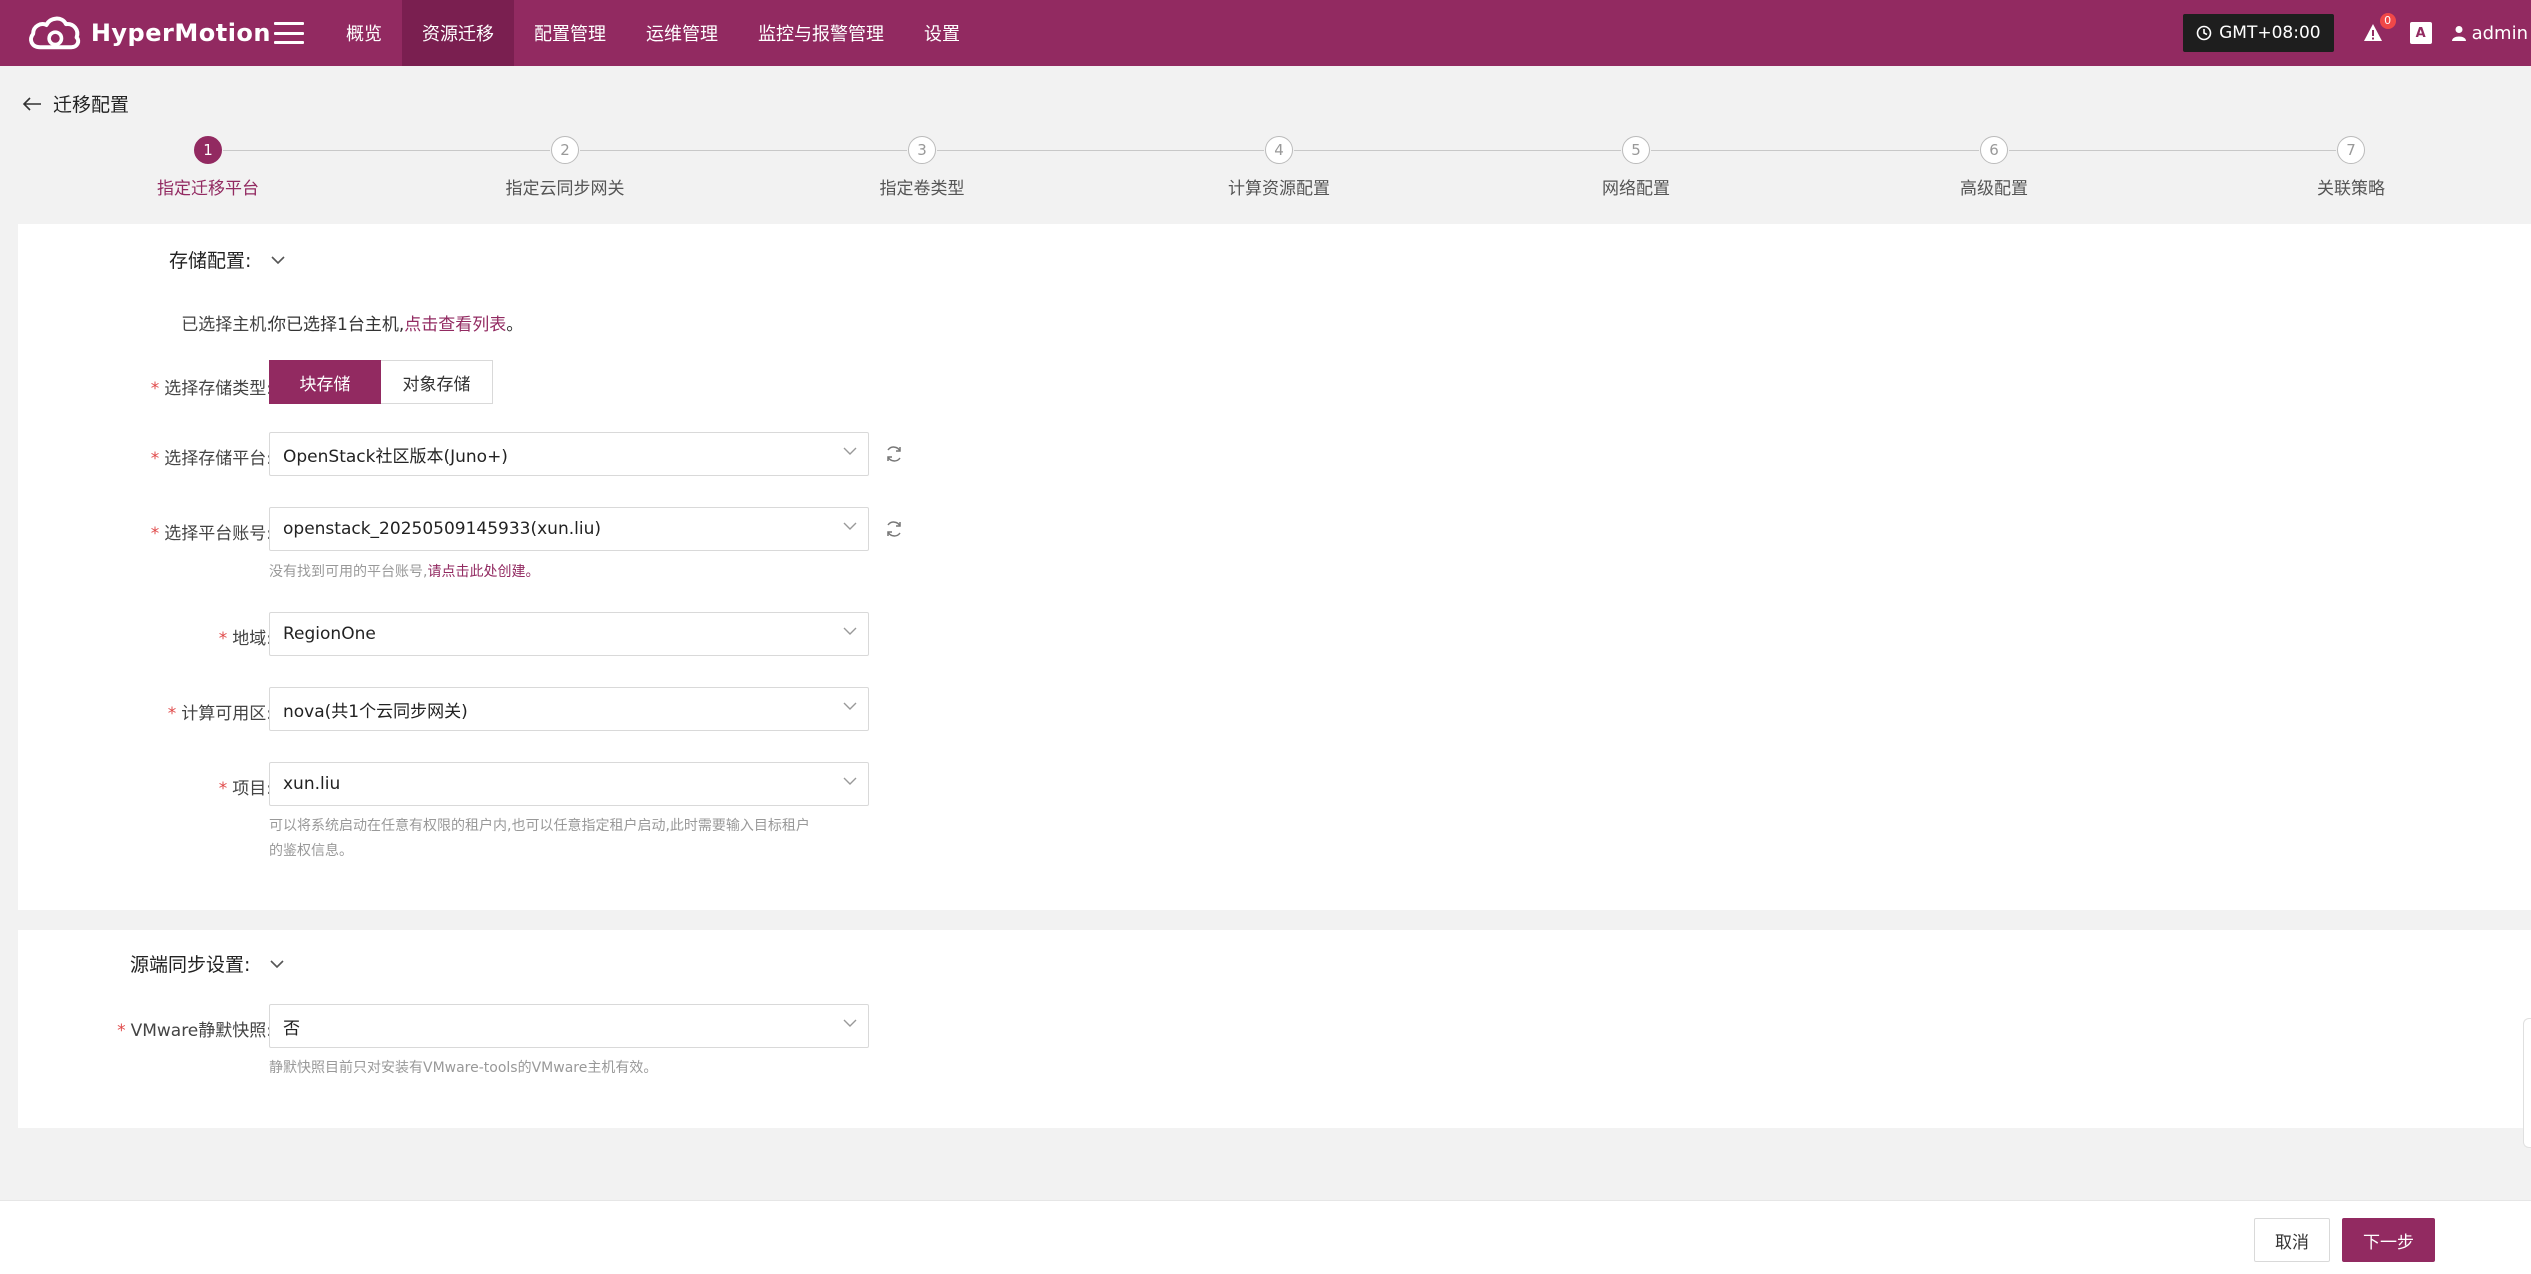 This screenshot has height=1274, width=2531. Describe the element at coordinates (218, 534) in the screenshot. I see `platform-account-label: 选择平台账号:` at that location.